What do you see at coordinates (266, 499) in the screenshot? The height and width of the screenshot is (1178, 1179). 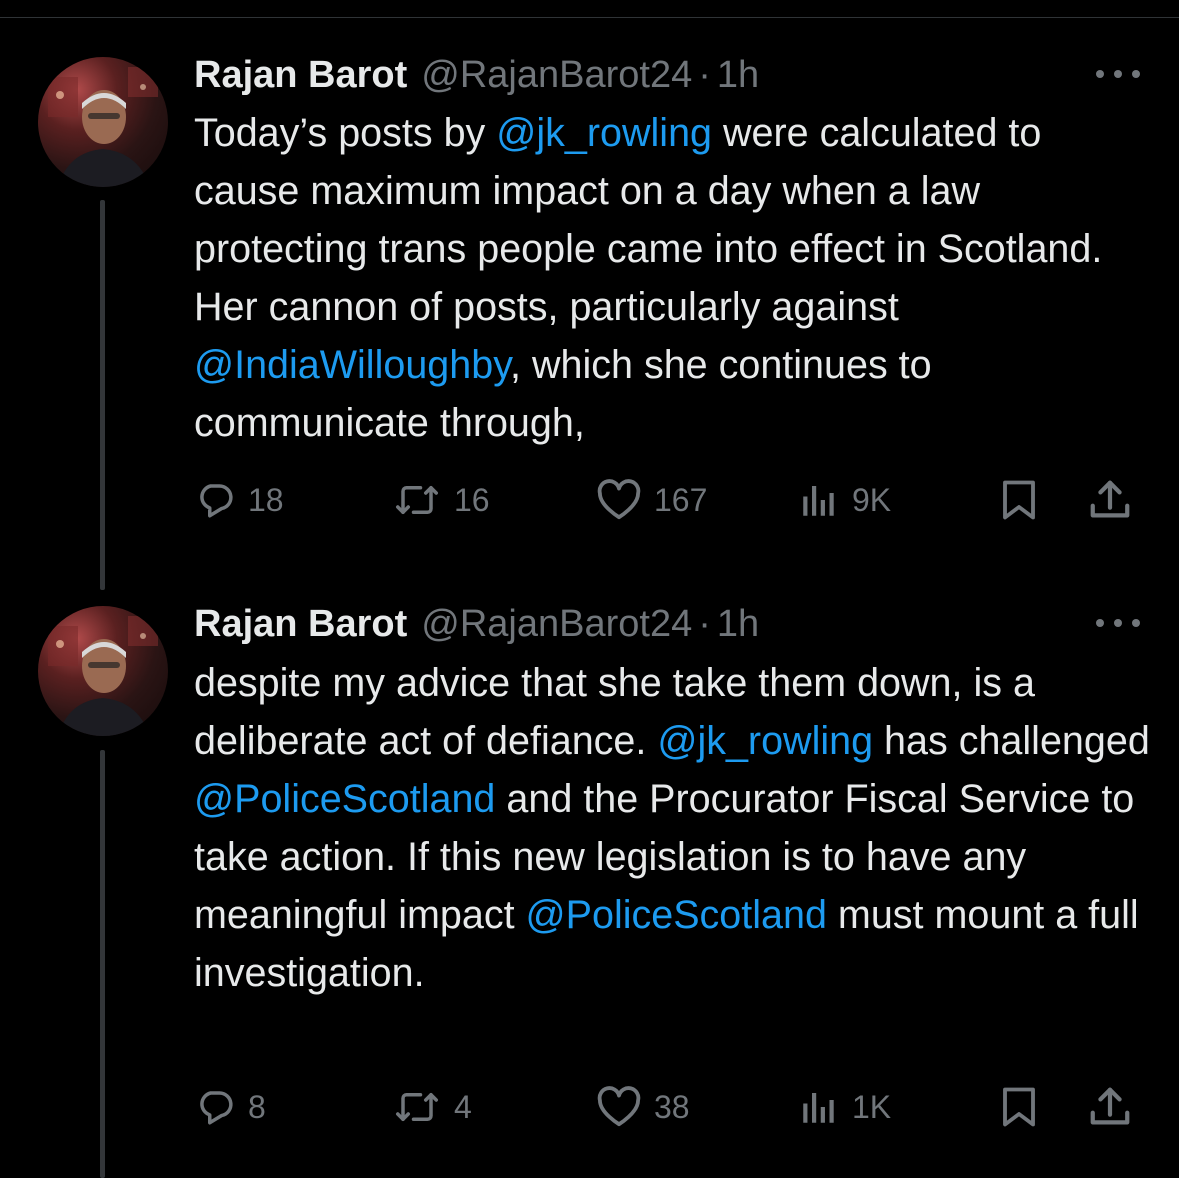 I see `reply-count: 18` at bounding box center [266, 499].